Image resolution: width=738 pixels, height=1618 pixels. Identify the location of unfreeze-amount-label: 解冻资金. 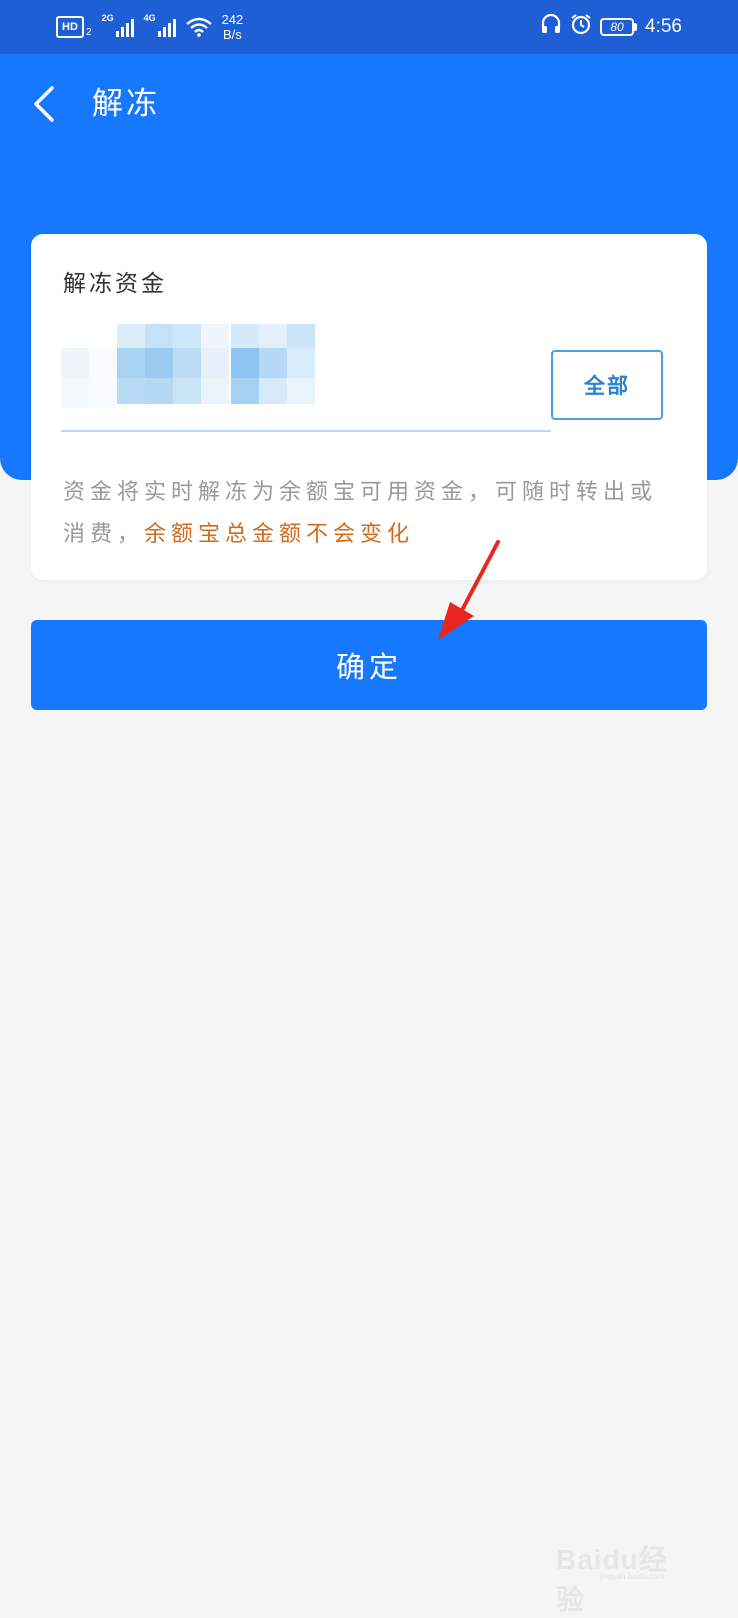
(115, 284).